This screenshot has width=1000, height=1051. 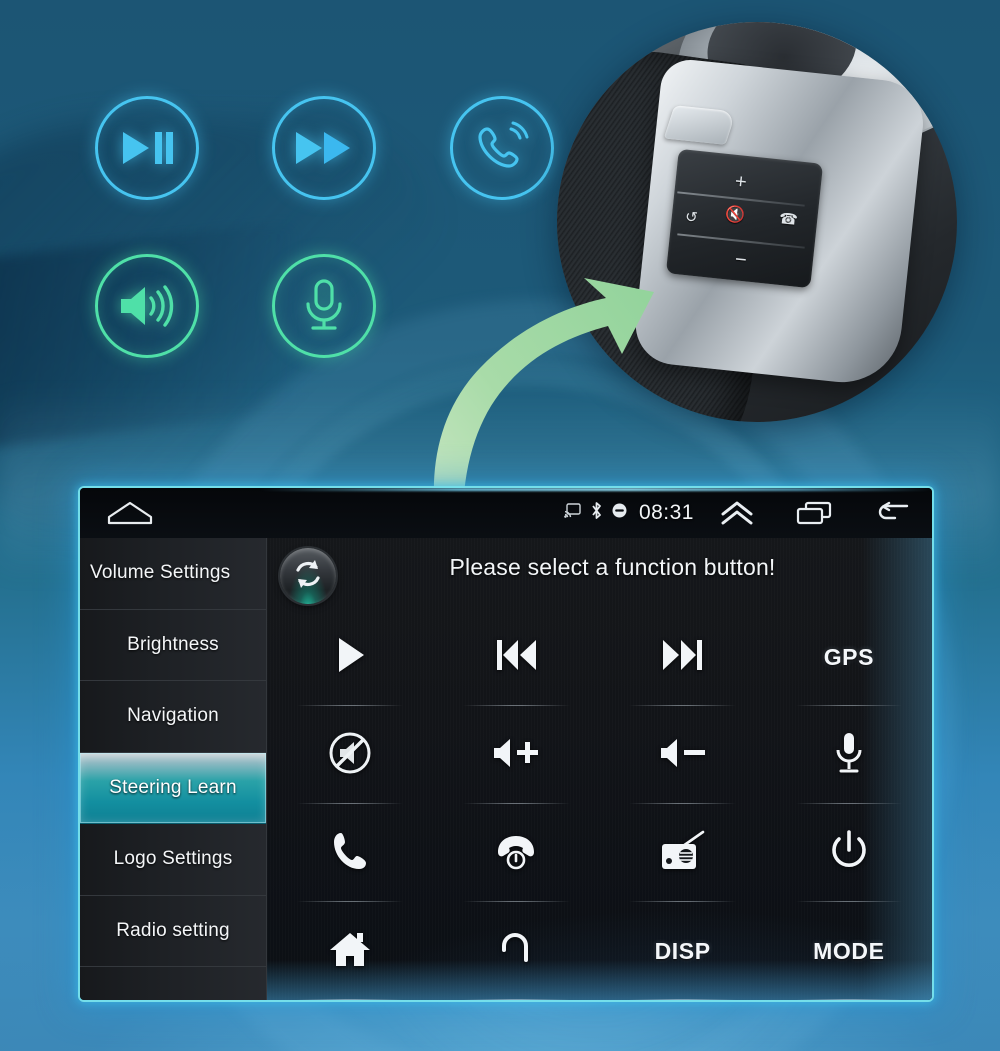 I want to click on mute-slash-icon, so click(x=350, y=755).